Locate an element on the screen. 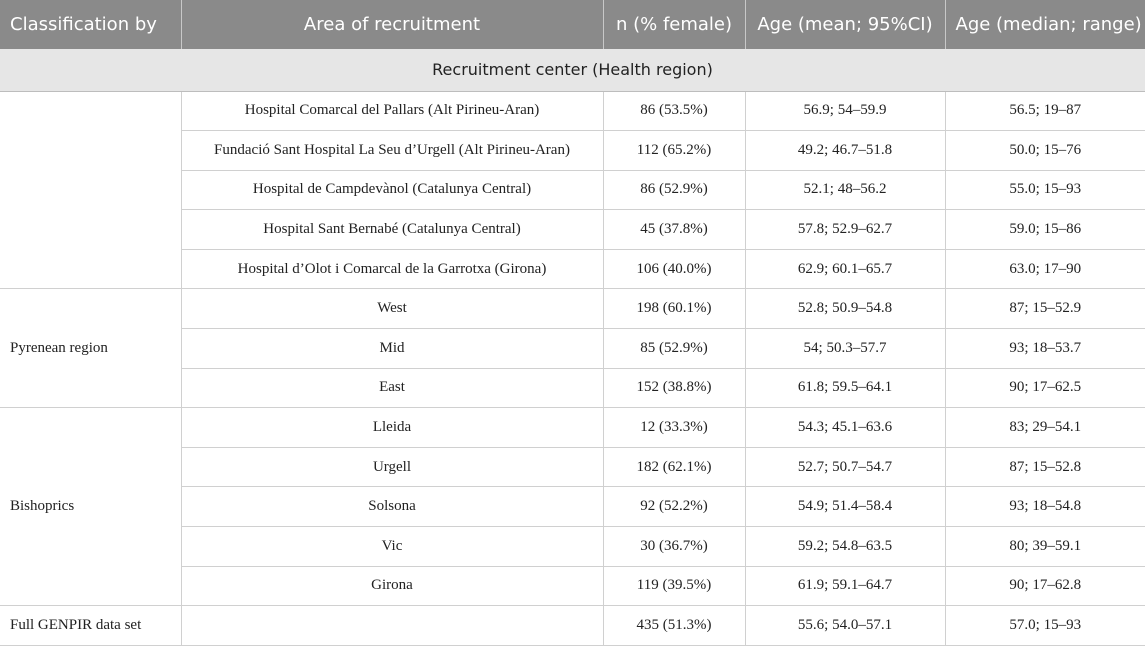 The height and width of the screenshot is (647, 1145). age-mean-cell: 54.9; 51.4–58.4 is located at coordinates (845, 507).